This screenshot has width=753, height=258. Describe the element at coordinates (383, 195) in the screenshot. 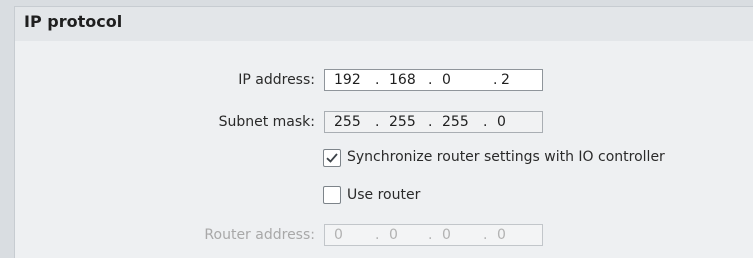

I see `use-router-label: Use router` at that location.